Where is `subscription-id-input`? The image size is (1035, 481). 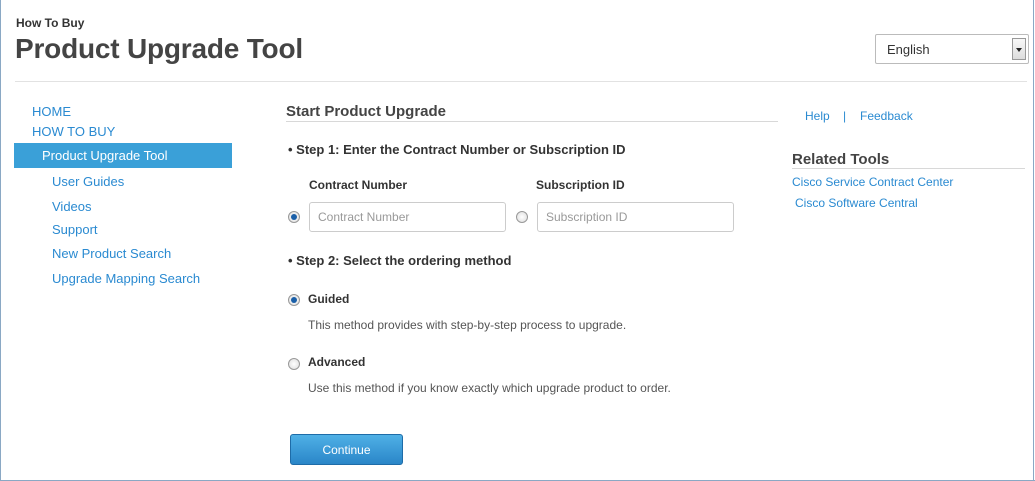 subscription-id-input is located at coordinates (635, 217).